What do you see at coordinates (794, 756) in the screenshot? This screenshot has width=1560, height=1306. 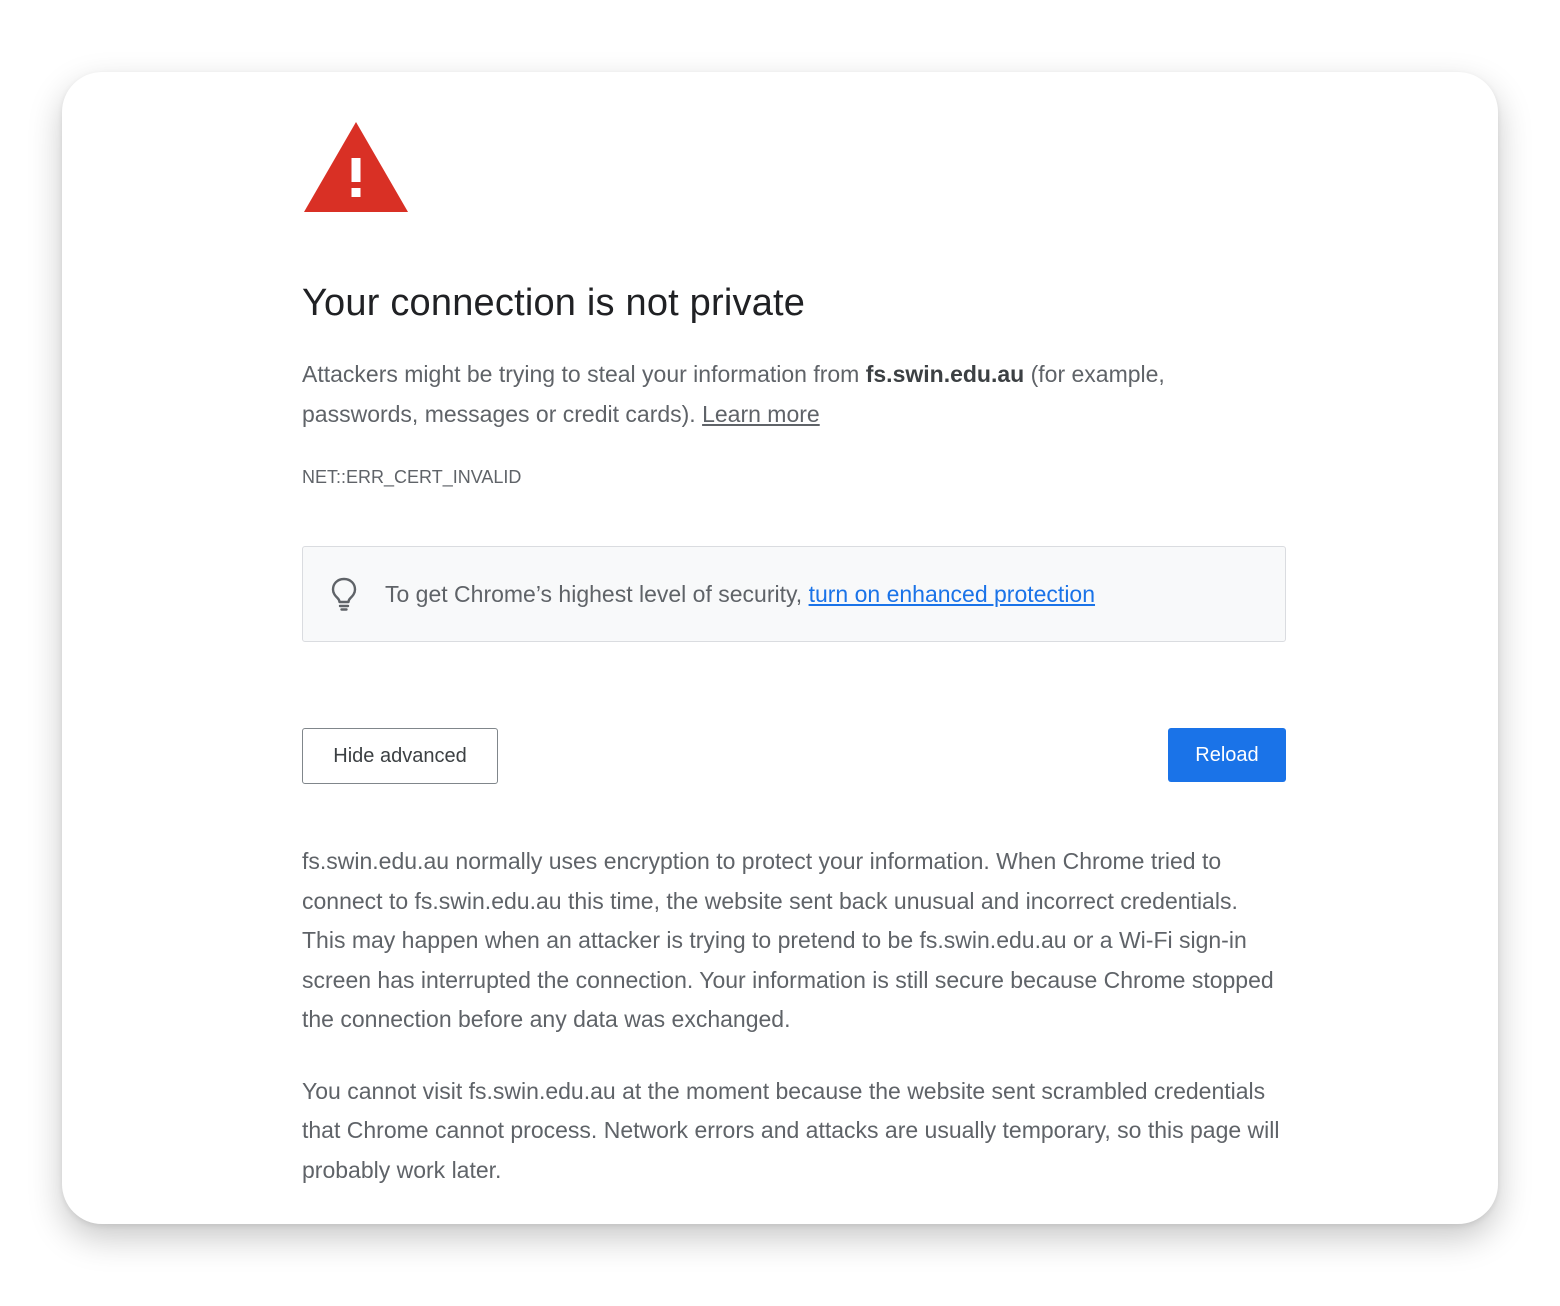 I see `button-row: Hide advanced Reload` at bounding box center [794, 756].